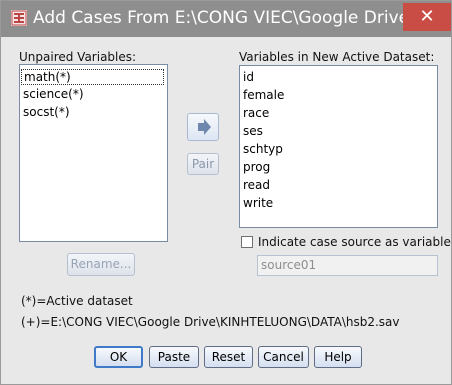  What do you see at coordinates (283, 357) in the screenshot?
I see `cancel-button: Cancel` at bounding box center [283, 357].